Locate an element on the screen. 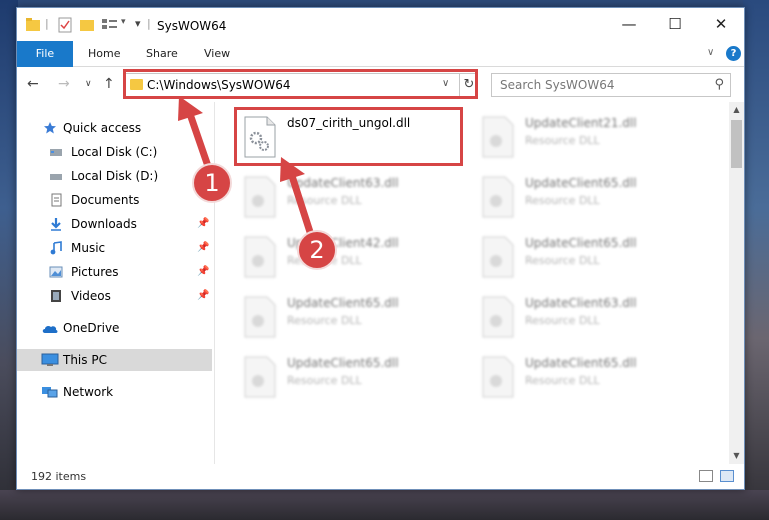 The height and width of the screenshot is (520, 769). computer-icon is located at coordinates (50, 359).